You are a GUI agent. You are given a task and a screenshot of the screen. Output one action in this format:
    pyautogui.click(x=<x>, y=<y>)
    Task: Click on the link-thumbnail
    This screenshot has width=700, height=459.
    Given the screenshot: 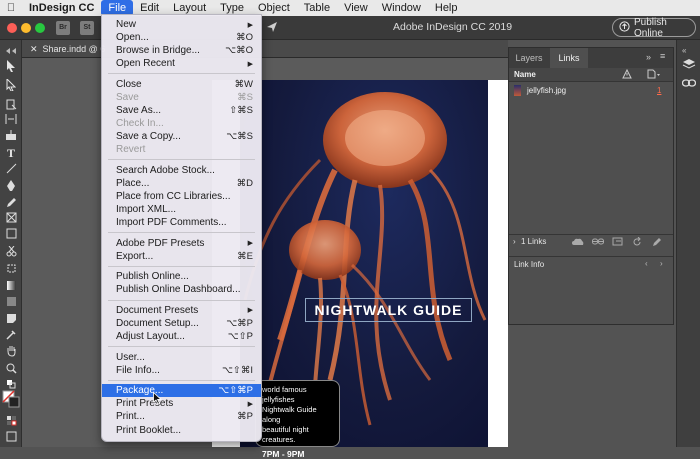 What is the action you would take?
    pyautogui.click(x=517, y=90)
    